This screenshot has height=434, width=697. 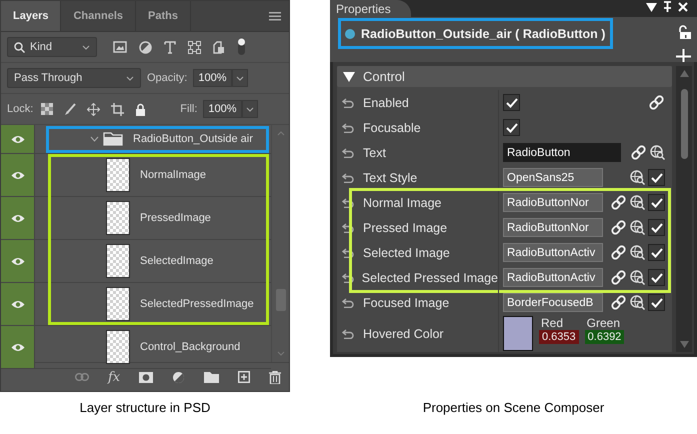 I want to click on panel-tab: Channels, so click(x=98, y=16).